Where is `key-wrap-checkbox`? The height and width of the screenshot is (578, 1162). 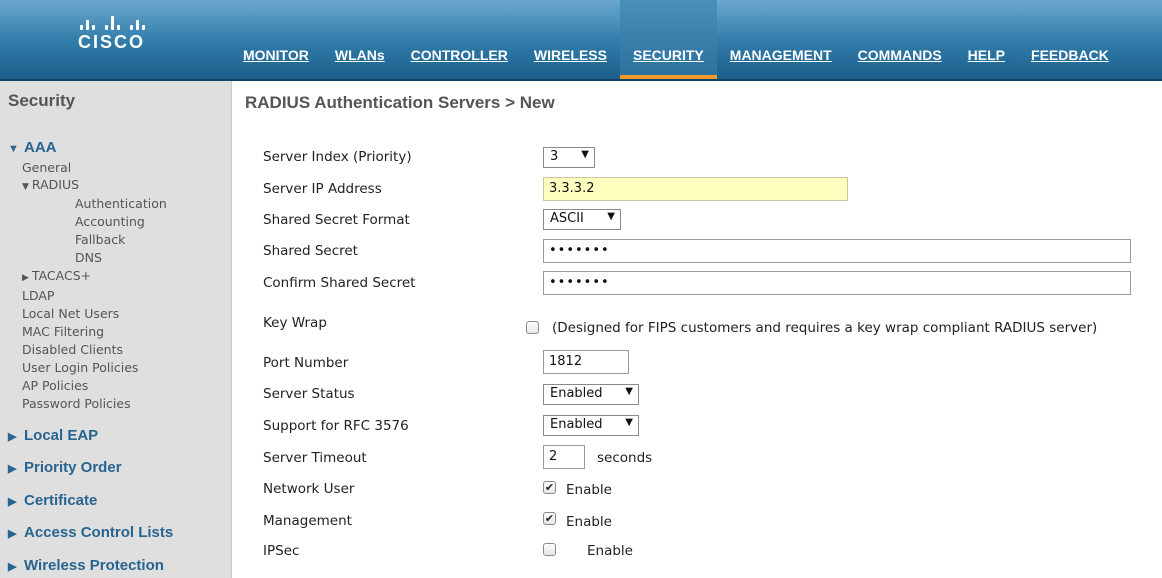
key-wrap-checkbox is located at coordinates (532, 327).